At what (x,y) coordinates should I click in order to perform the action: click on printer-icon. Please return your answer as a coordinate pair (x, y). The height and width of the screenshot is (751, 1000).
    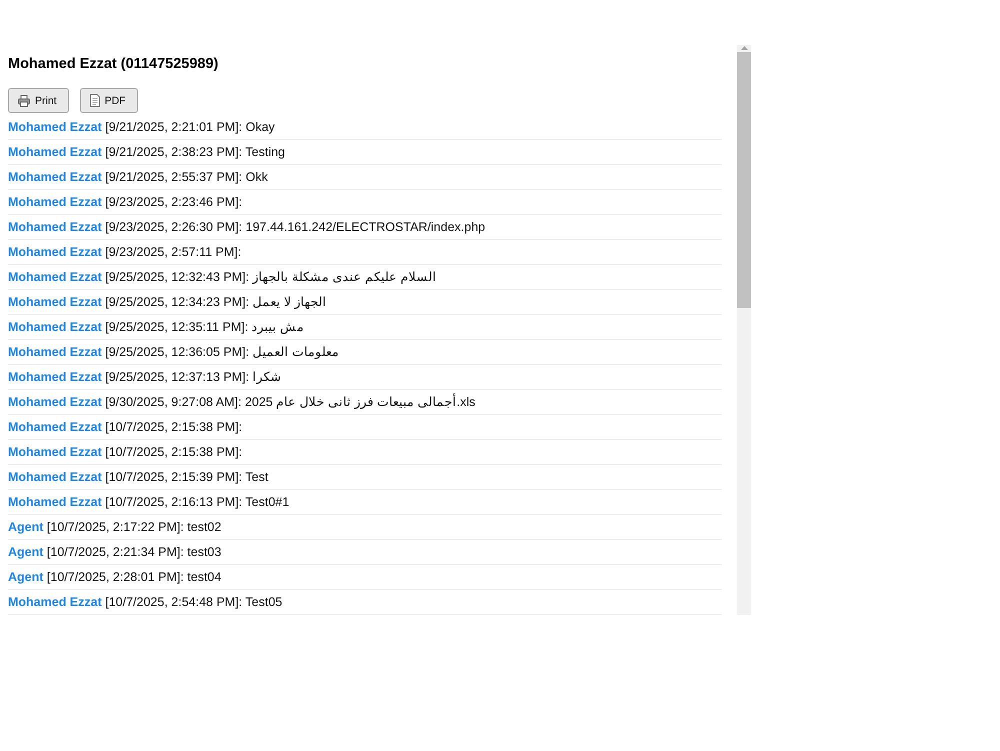
    Looking at the image, I should click on (24, 100).